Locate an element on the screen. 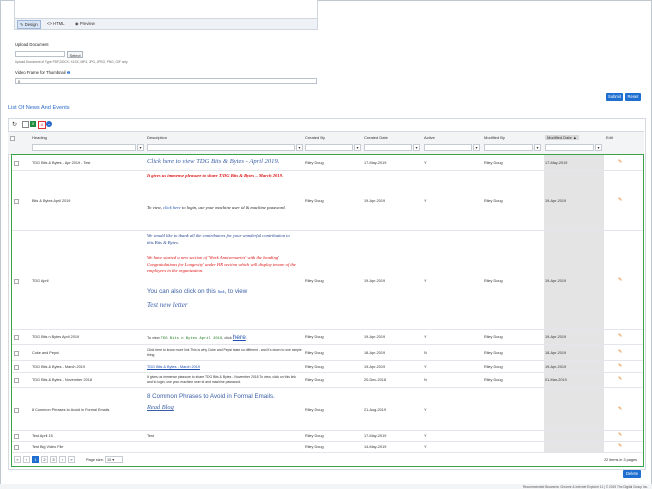 This screenshot has width=652, height=489. col-description: Description is located at coordinates (157, 137).